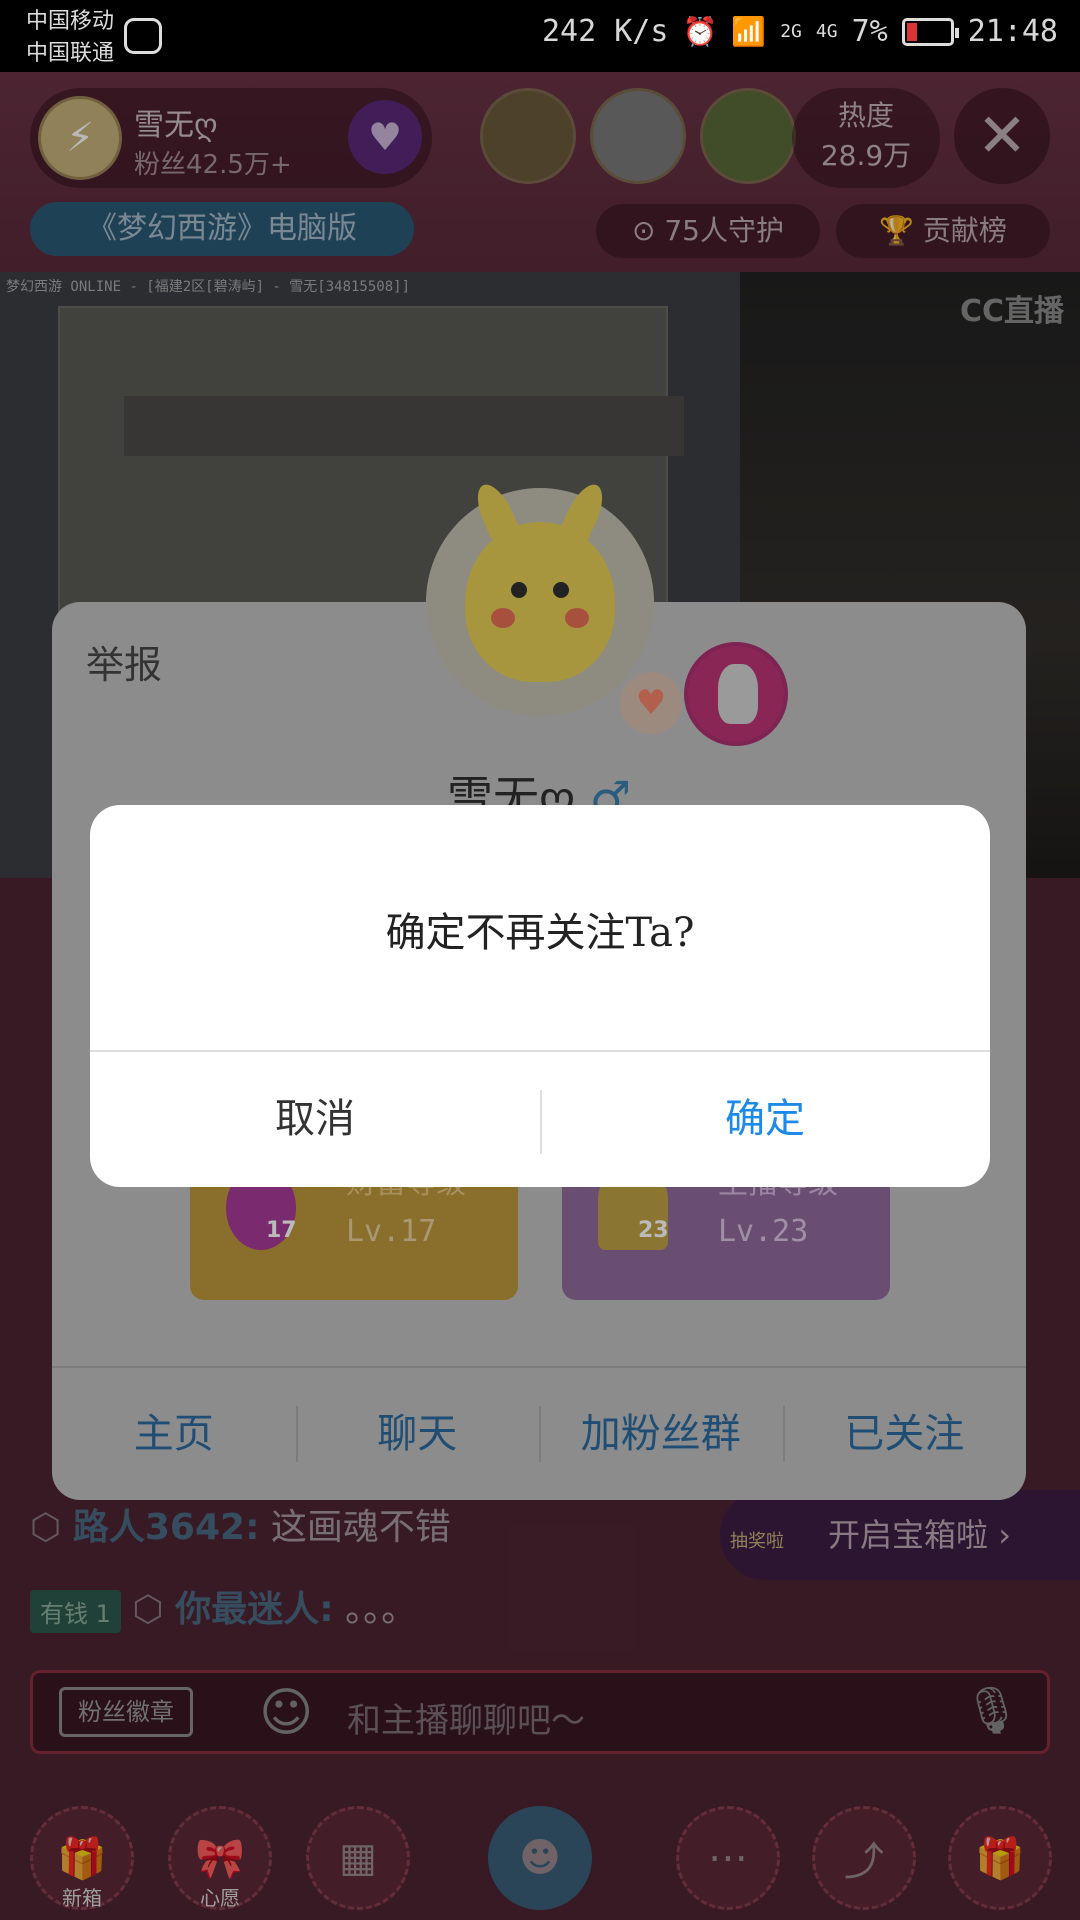  I want to click on profile-avatar, so click(540, 597).